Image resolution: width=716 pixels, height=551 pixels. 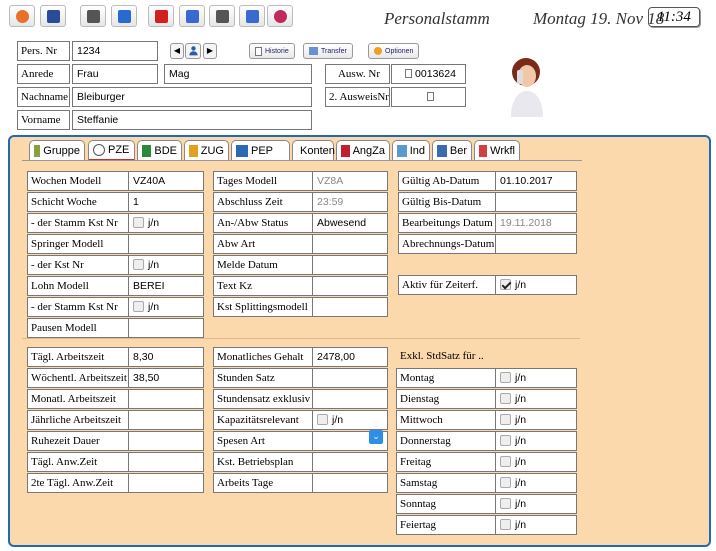 What do you see at coordinates (350, 420) in the screenshot?
I see `s2c2-3-checkbox: j/n` at bounding box center [350, 420].